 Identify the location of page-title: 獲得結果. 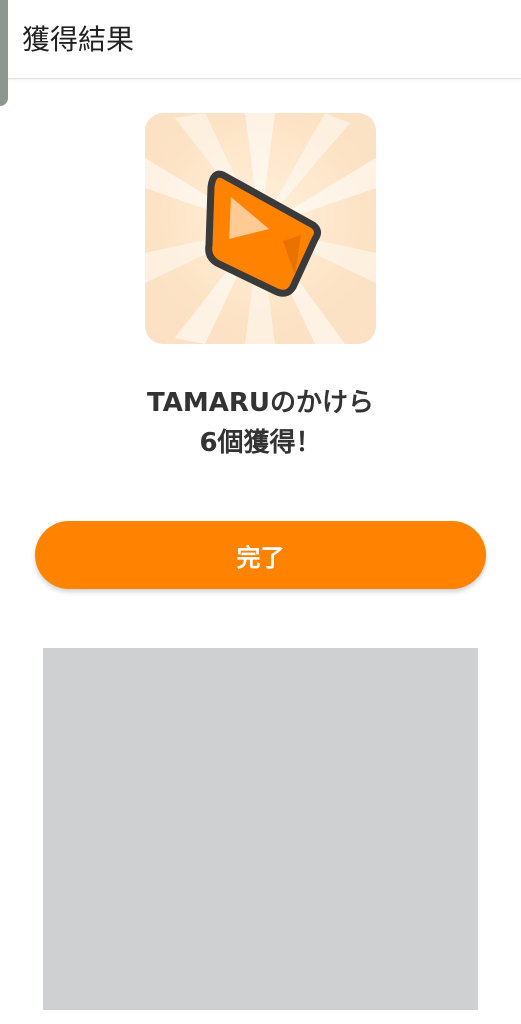
(78, 39).